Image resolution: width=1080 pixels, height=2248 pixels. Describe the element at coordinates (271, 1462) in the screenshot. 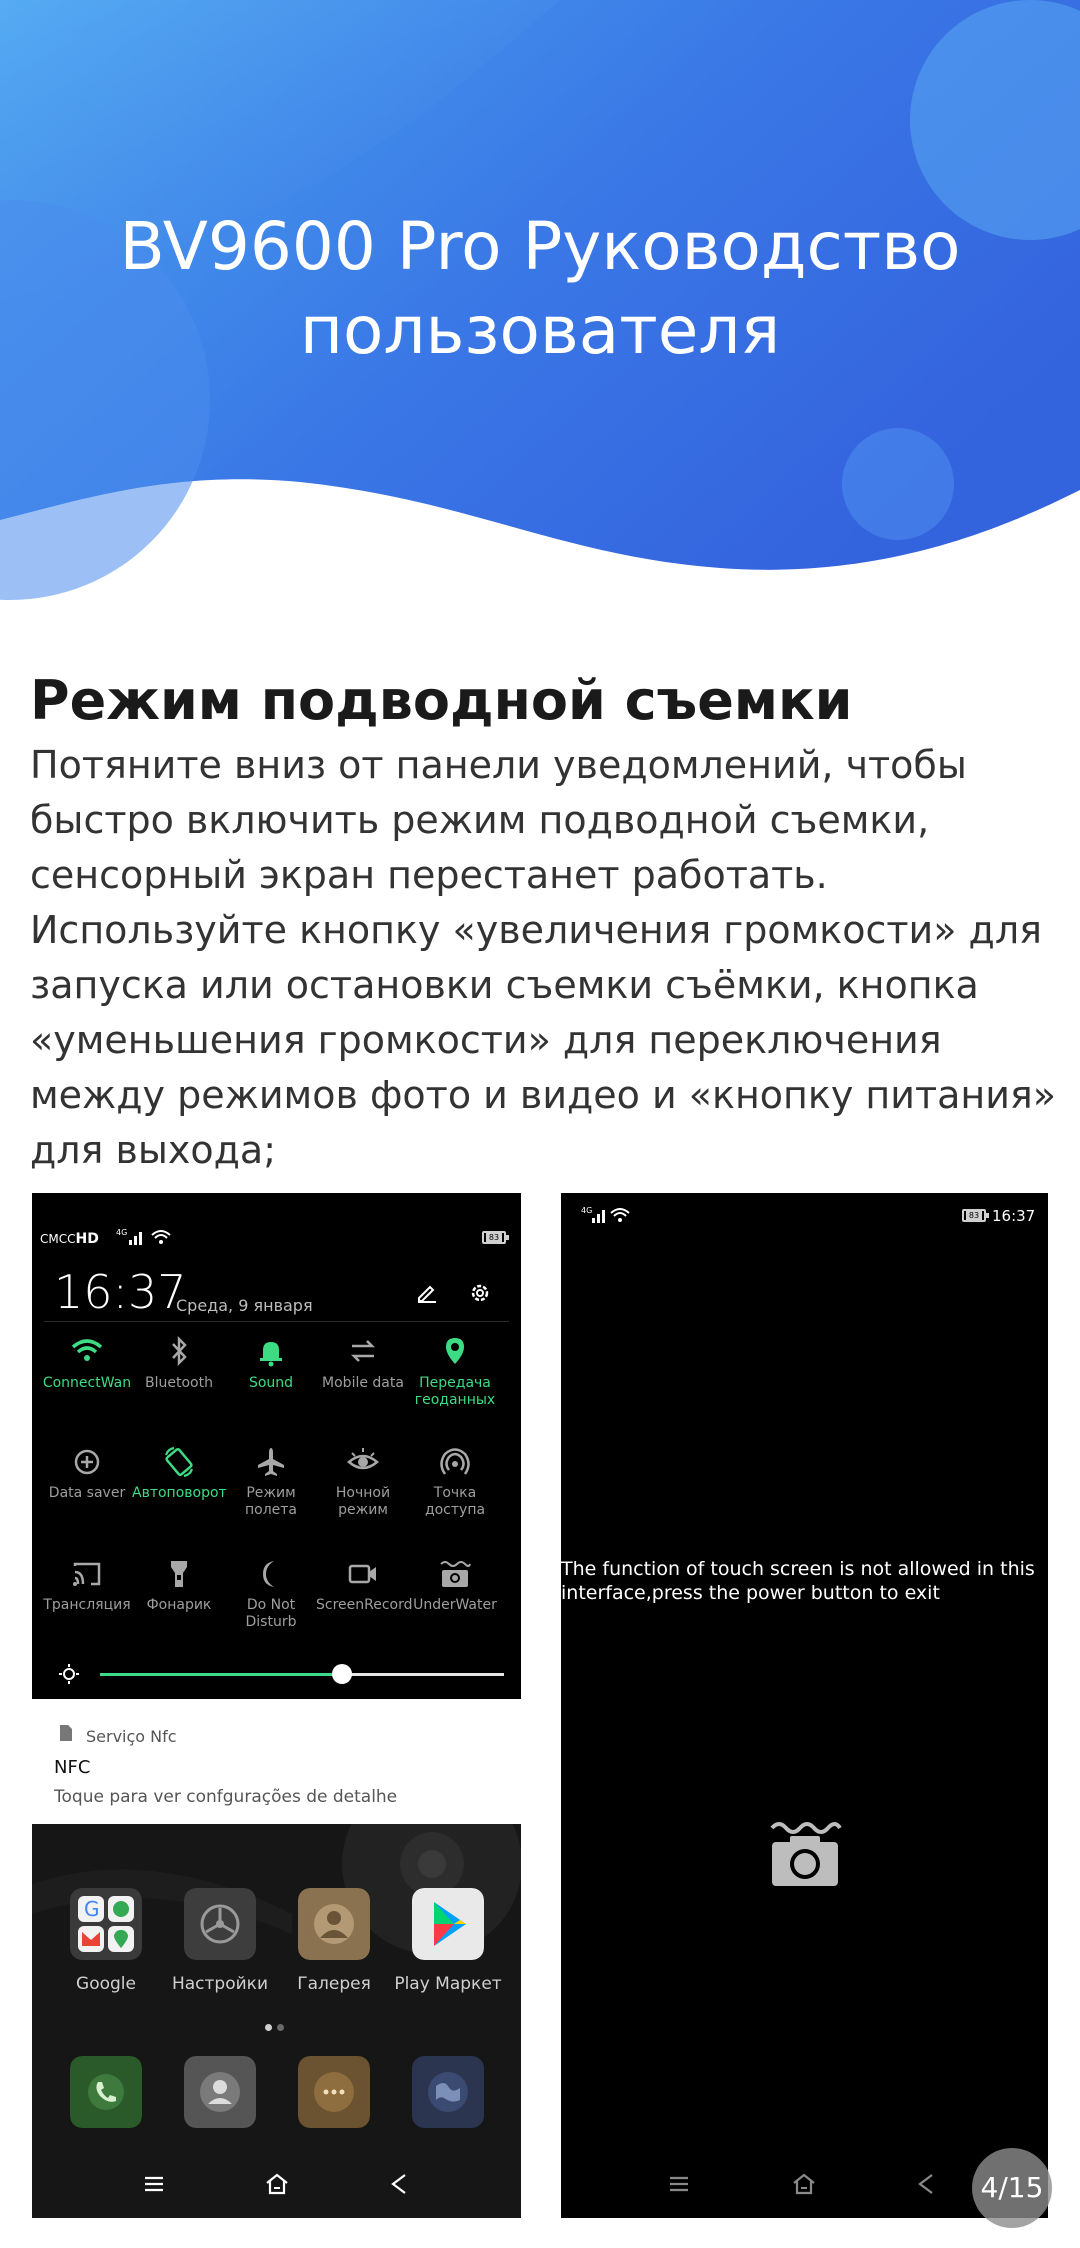

I see `airplane-icon` at that location.